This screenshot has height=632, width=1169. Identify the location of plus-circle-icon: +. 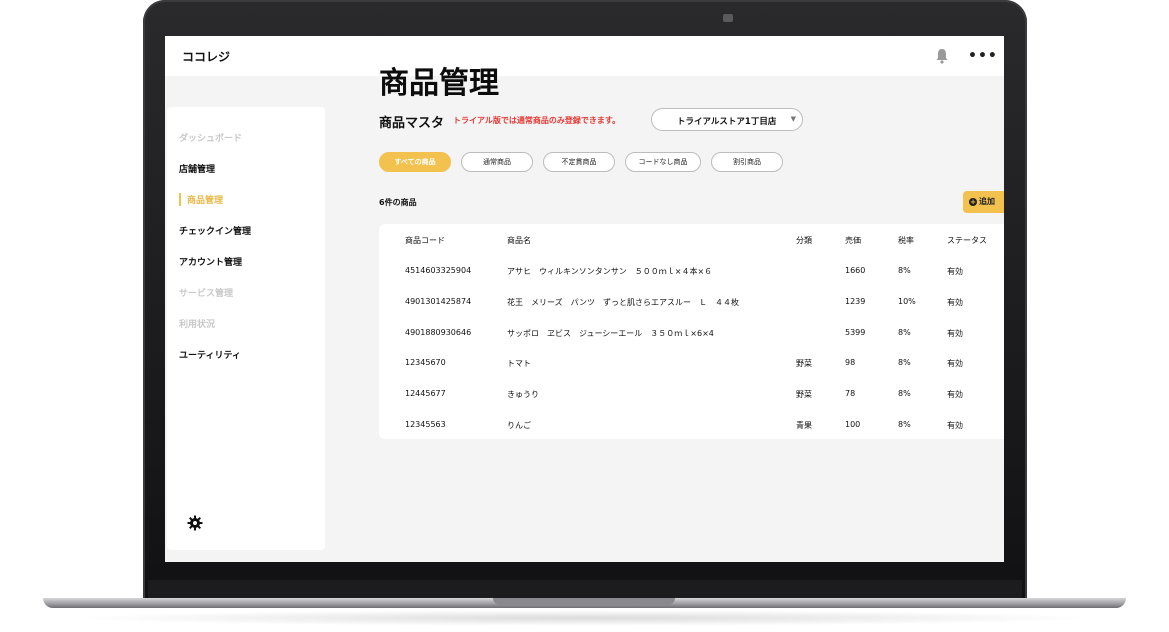
(973, 201).